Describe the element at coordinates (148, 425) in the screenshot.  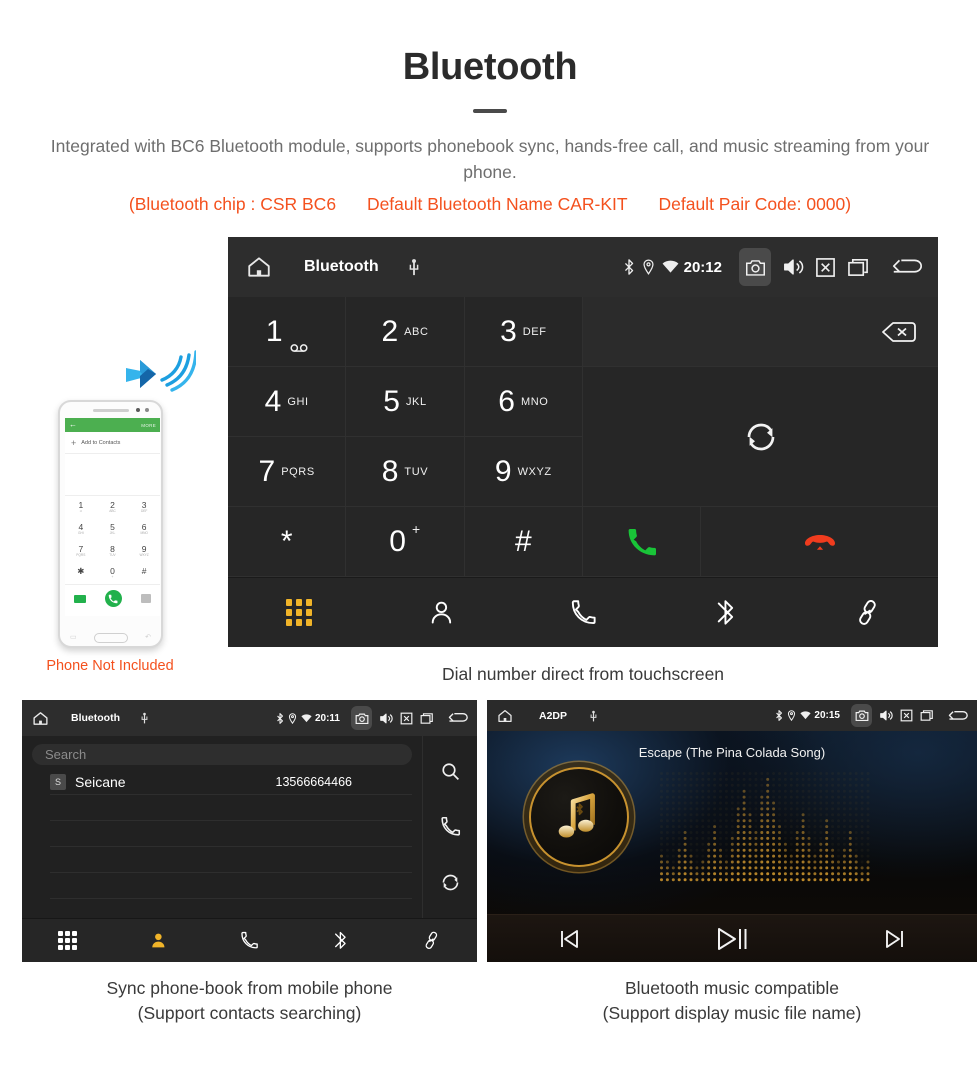
I see `phone-more-label: MORE` at that location.